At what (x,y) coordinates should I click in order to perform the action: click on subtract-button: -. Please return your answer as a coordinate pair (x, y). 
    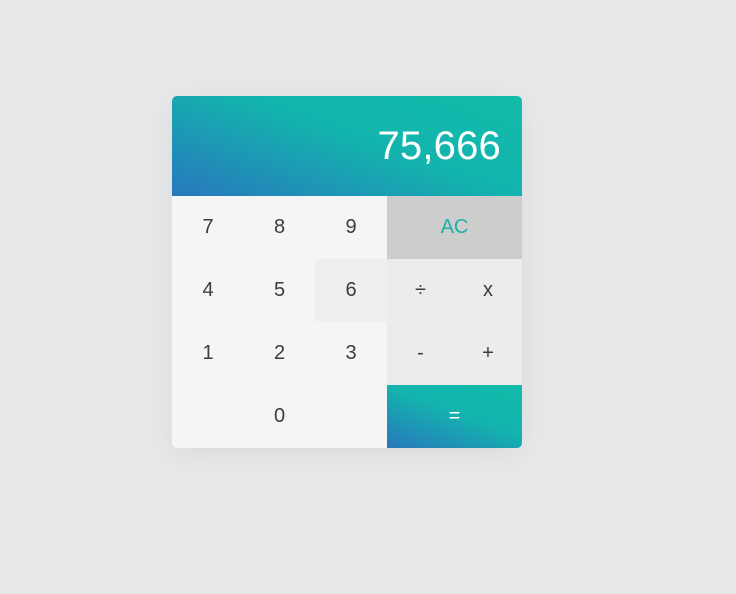
    Looking at the image, I should click on (420, 353).